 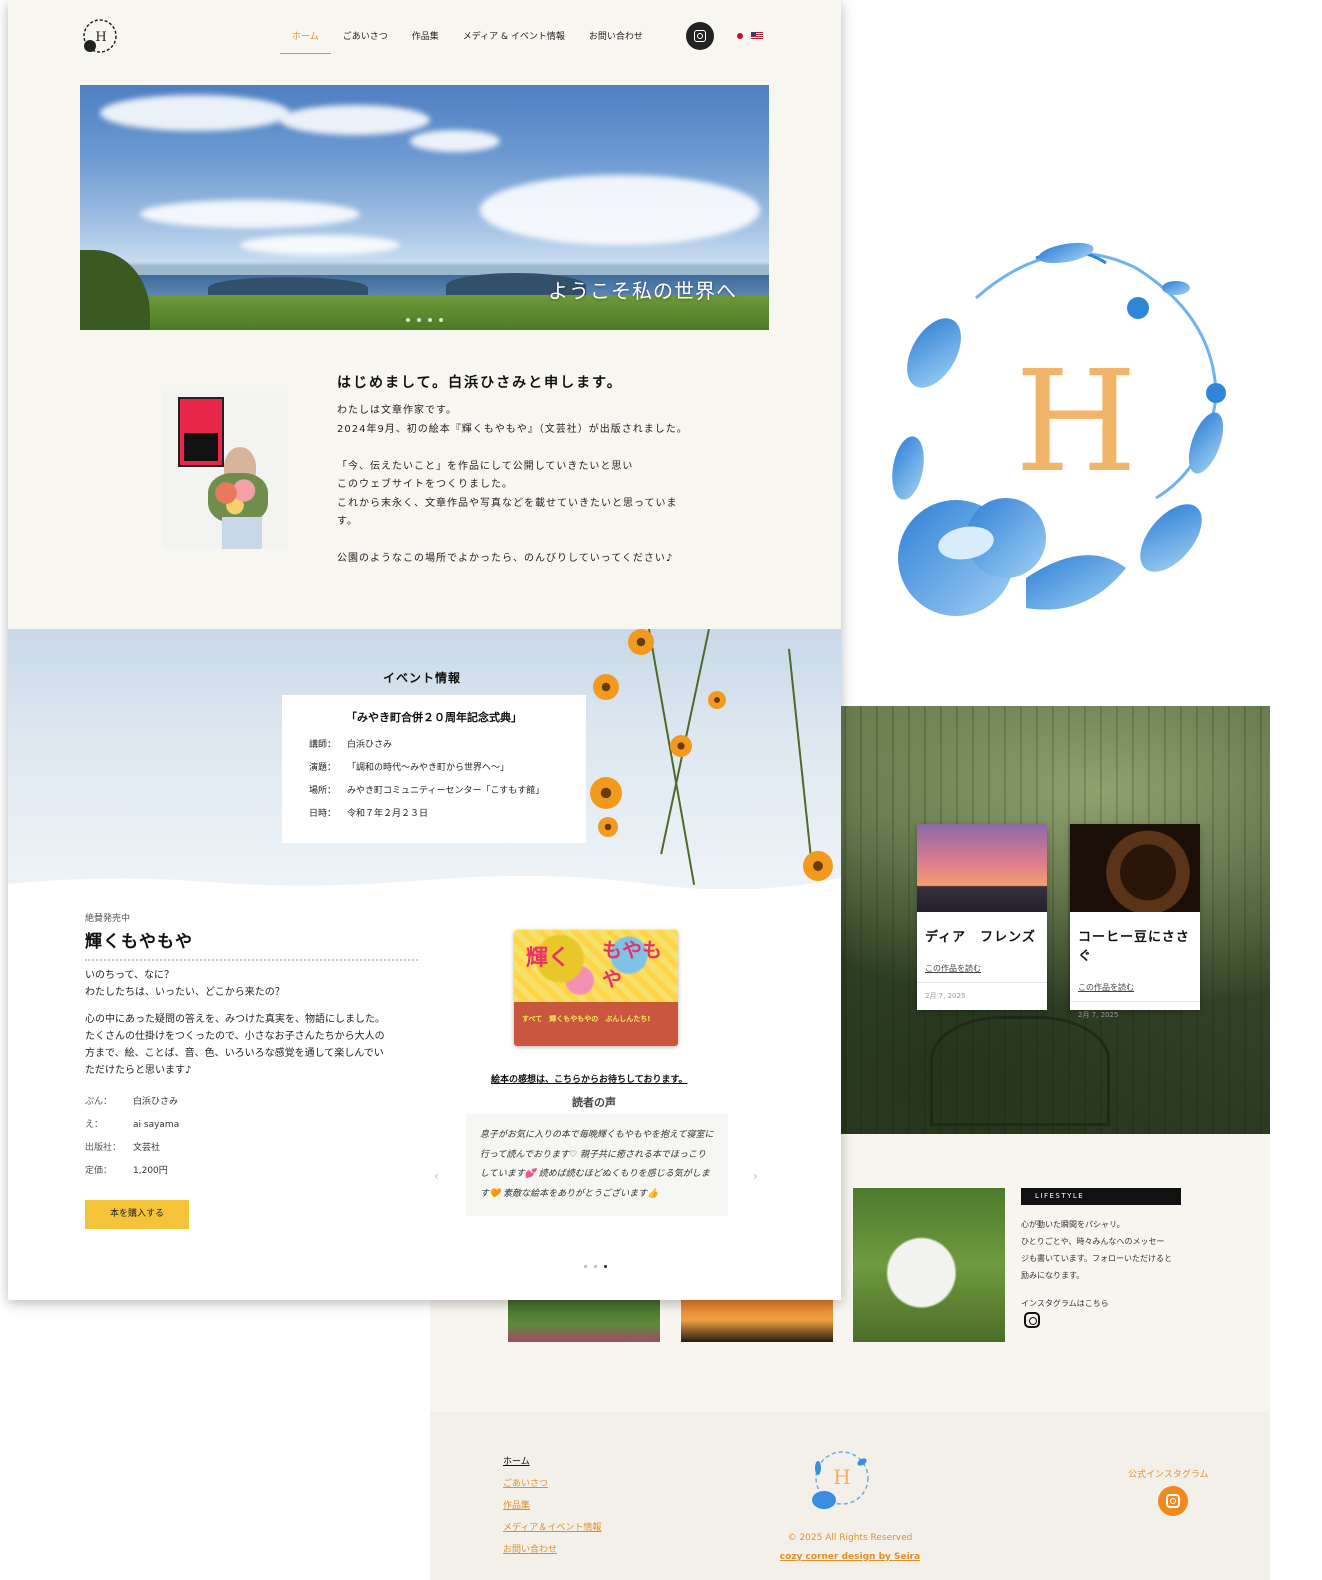 I want to click on slider-dots, so click(x=428, y=320).